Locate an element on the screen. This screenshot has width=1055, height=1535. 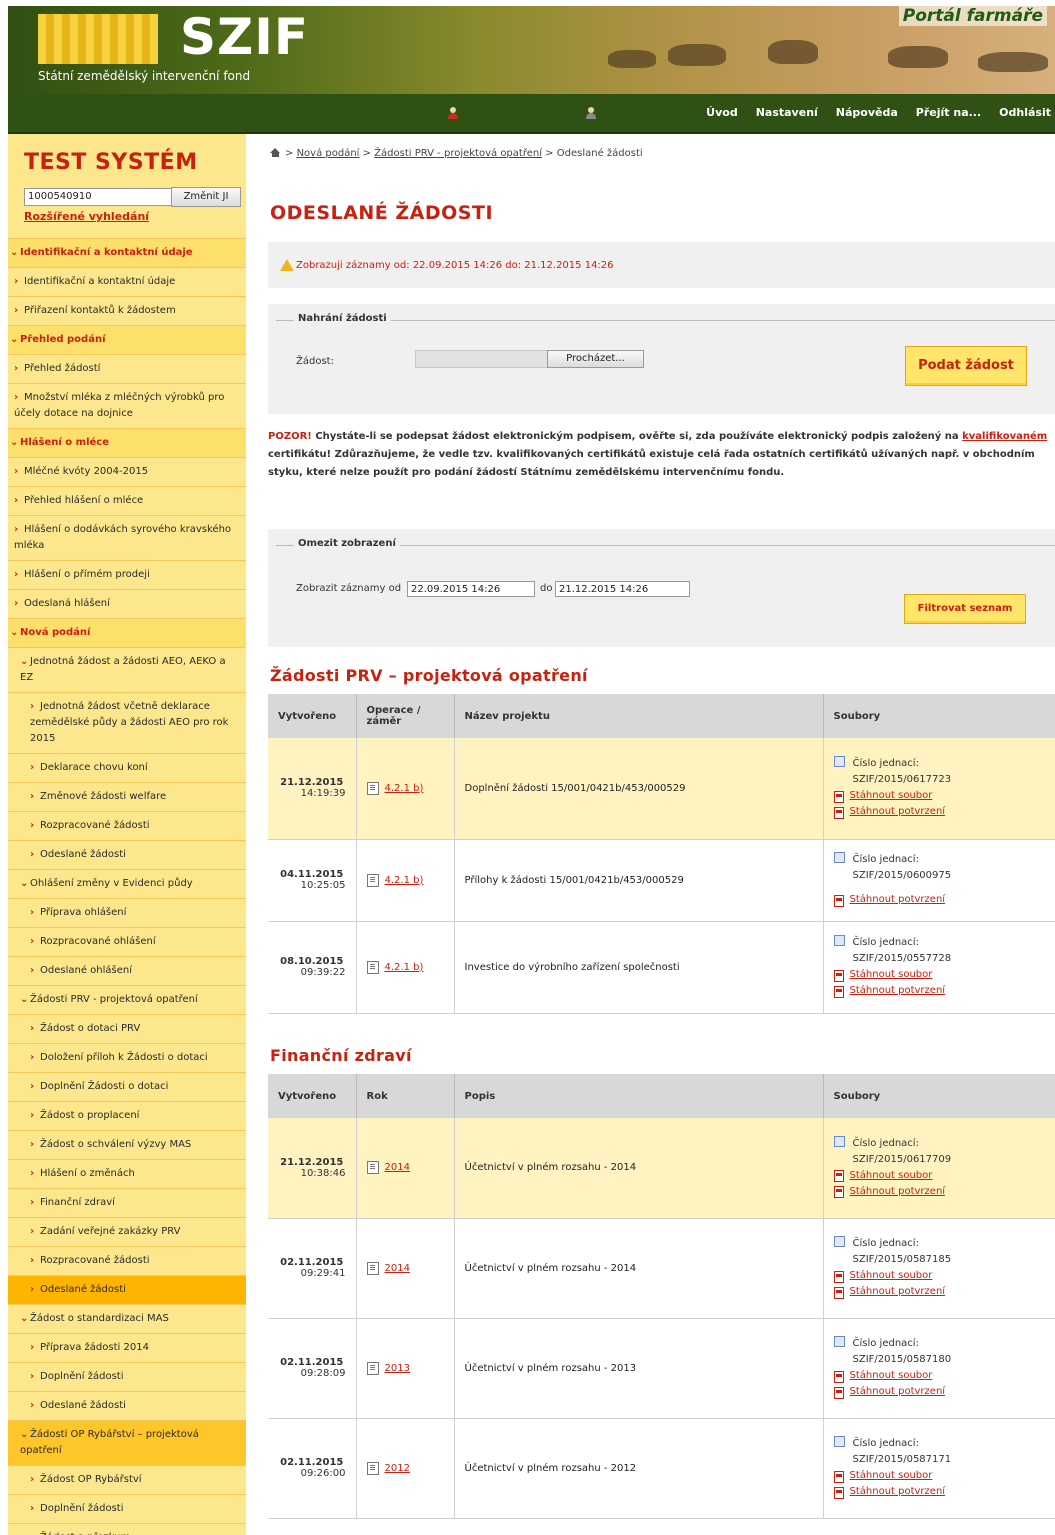
sidebar-section: ⌄ Nová podání is located at coordinates (127, 632).